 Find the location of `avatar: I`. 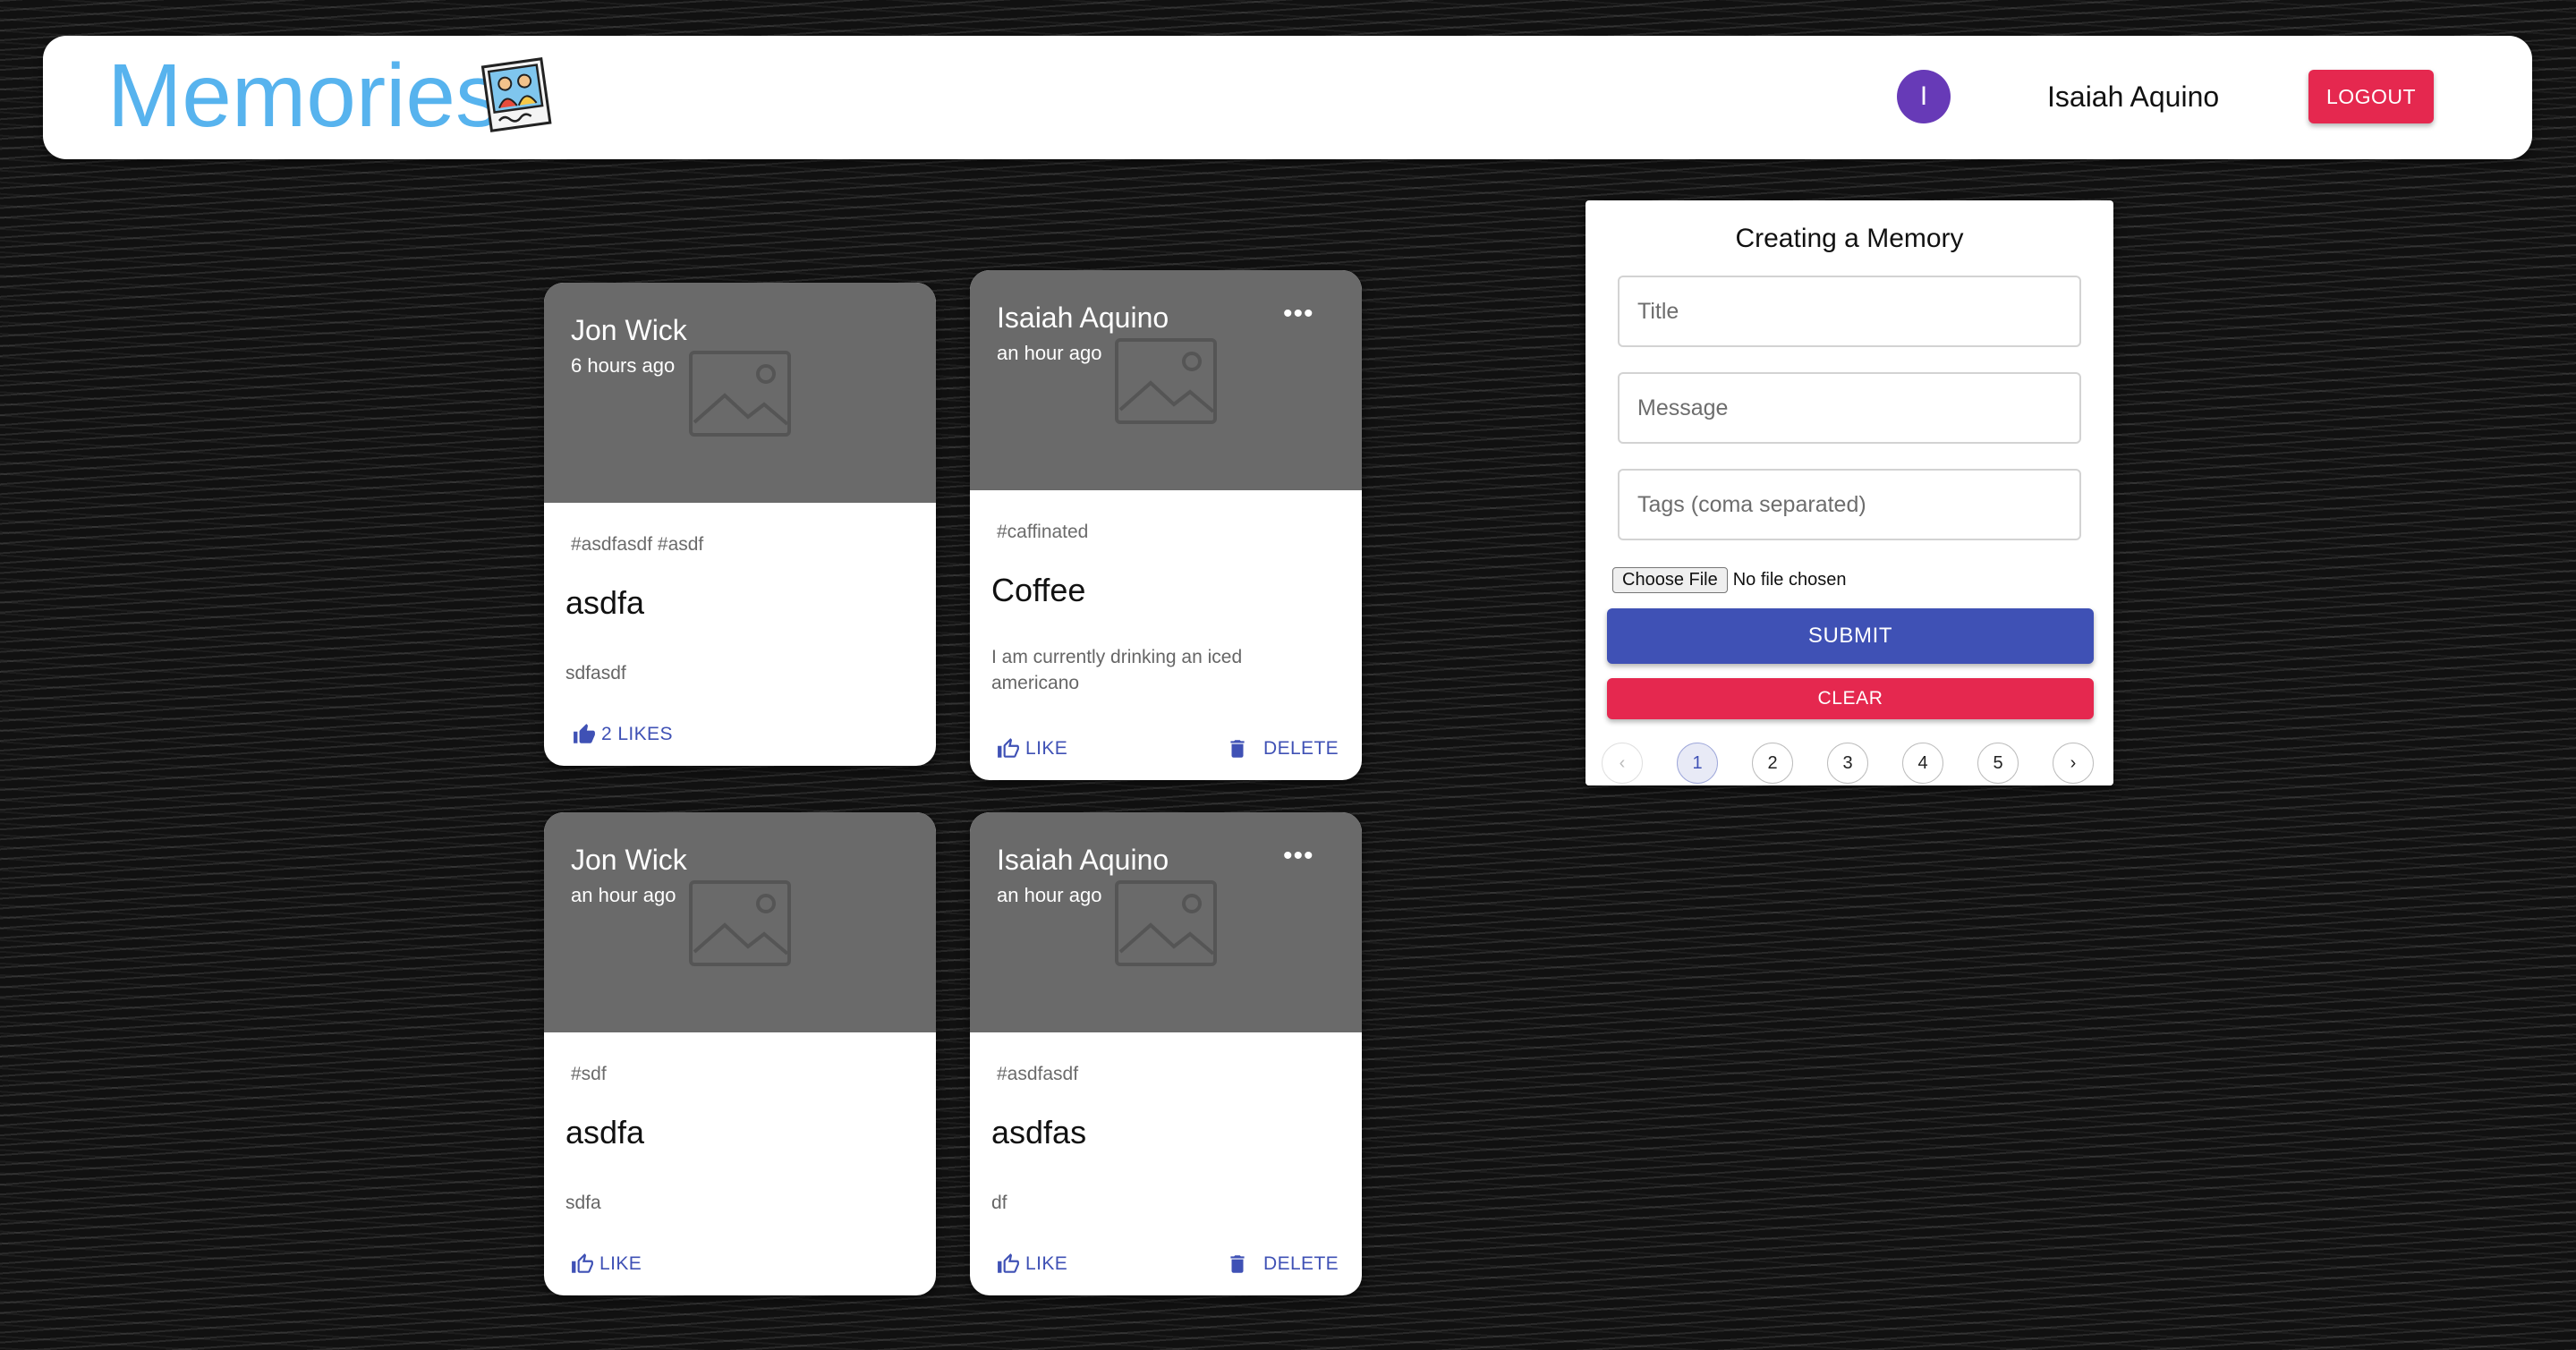

avatar: I is located at coordinates (1924, 96).